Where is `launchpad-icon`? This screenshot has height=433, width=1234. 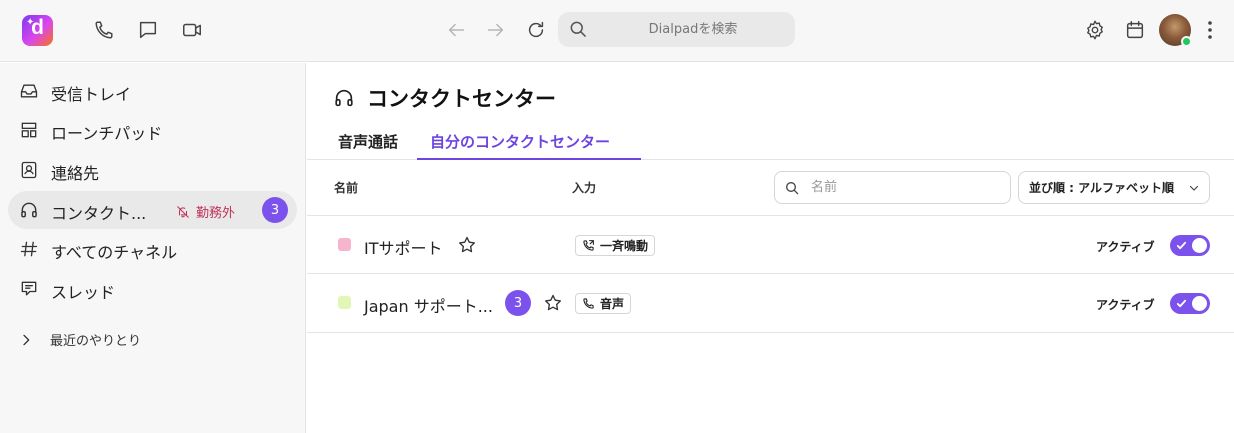 launchpad-icon is located at coordinates (29, 130).